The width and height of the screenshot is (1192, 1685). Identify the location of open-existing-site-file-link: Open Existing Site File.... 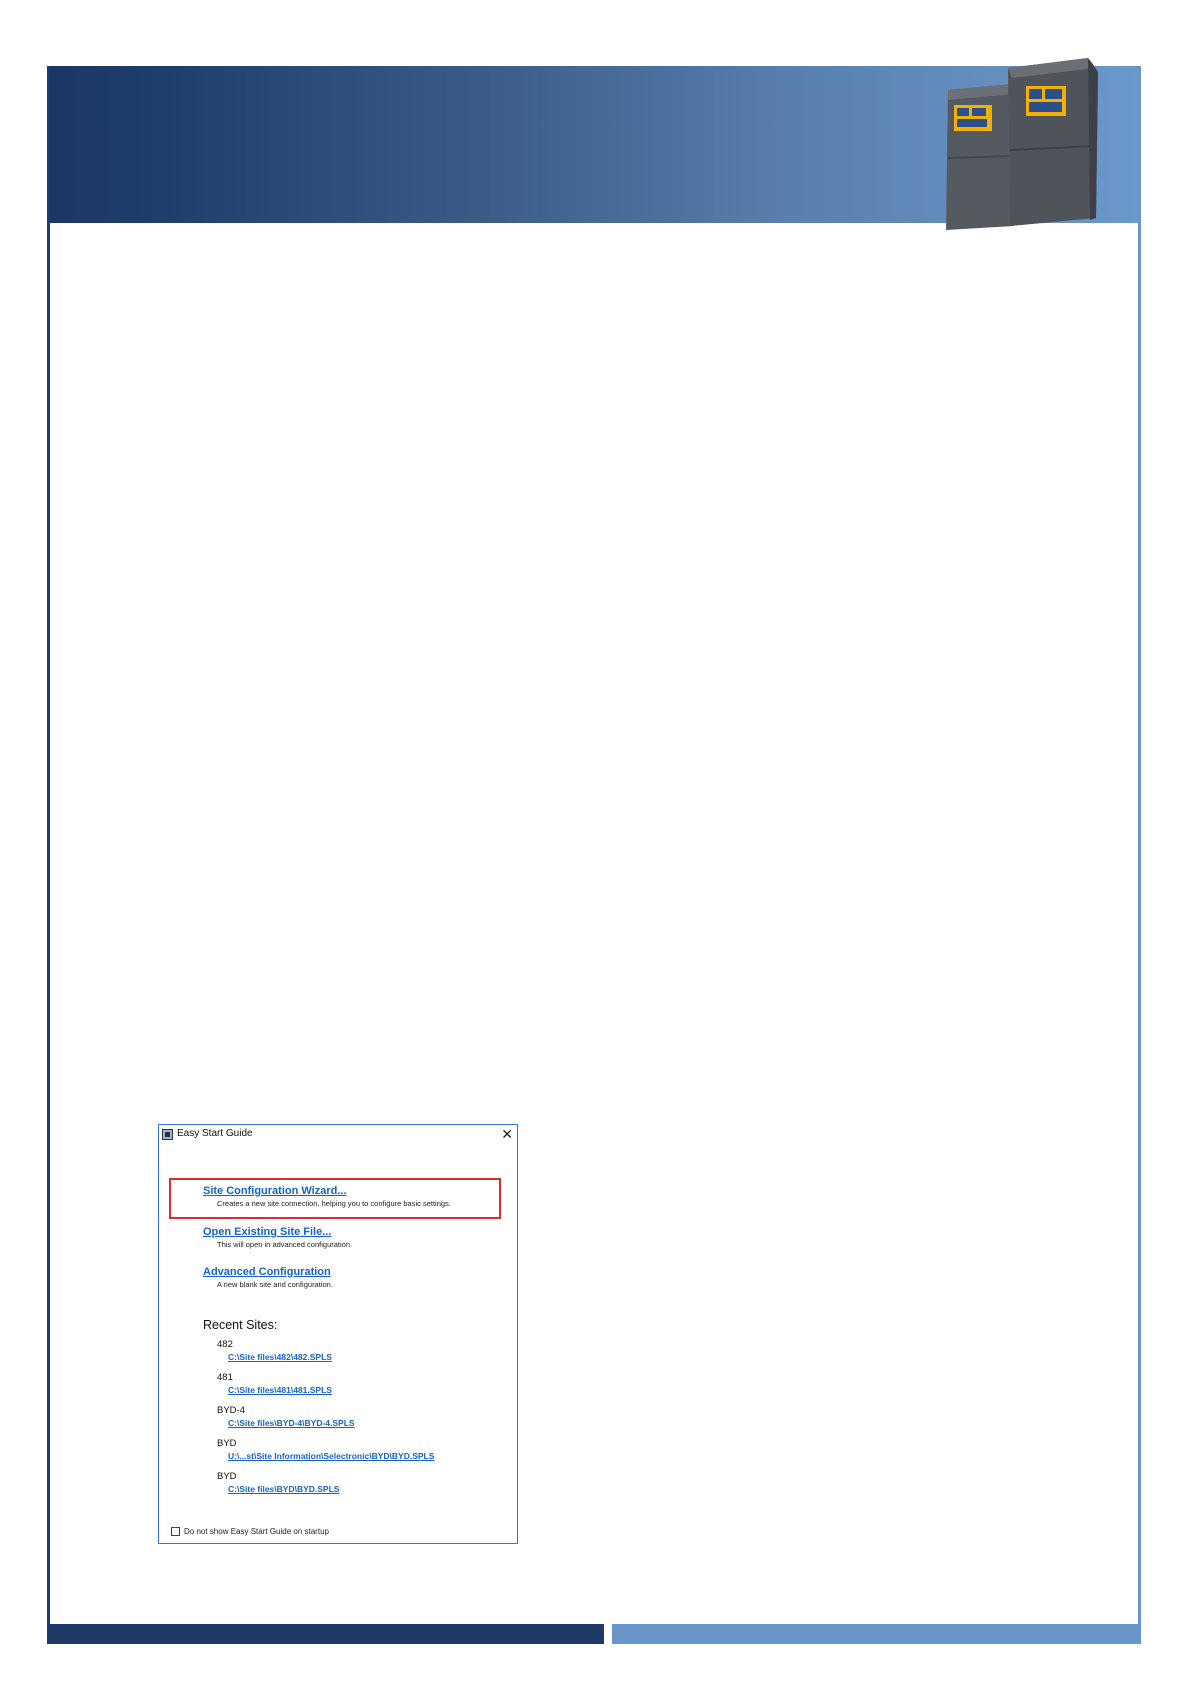
(277, 1232).